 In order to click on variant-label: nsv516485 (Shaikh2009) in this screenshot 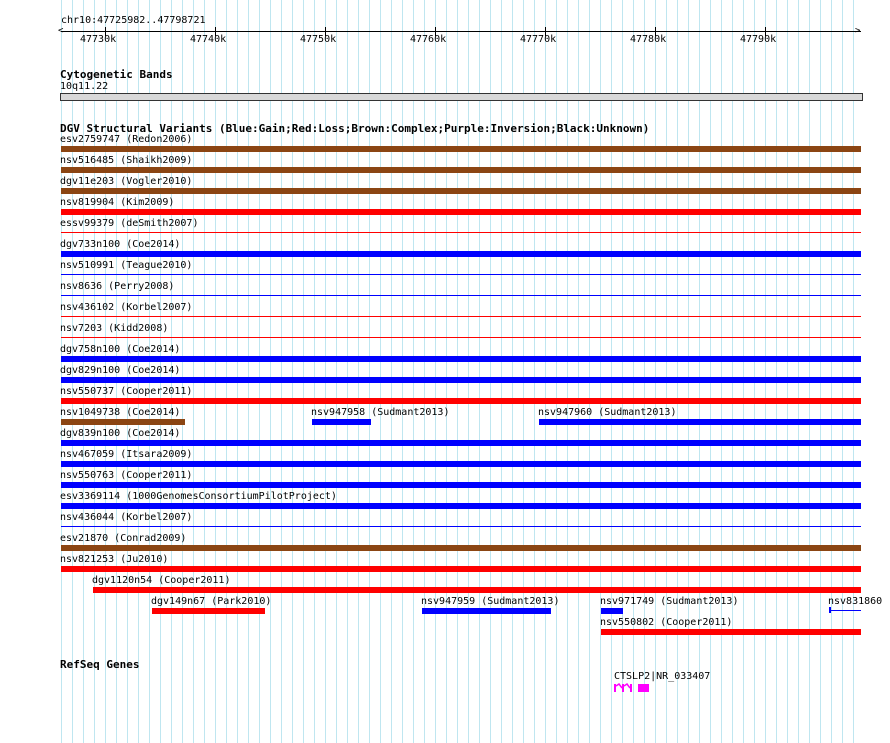, I will do `click(126, 160)`.